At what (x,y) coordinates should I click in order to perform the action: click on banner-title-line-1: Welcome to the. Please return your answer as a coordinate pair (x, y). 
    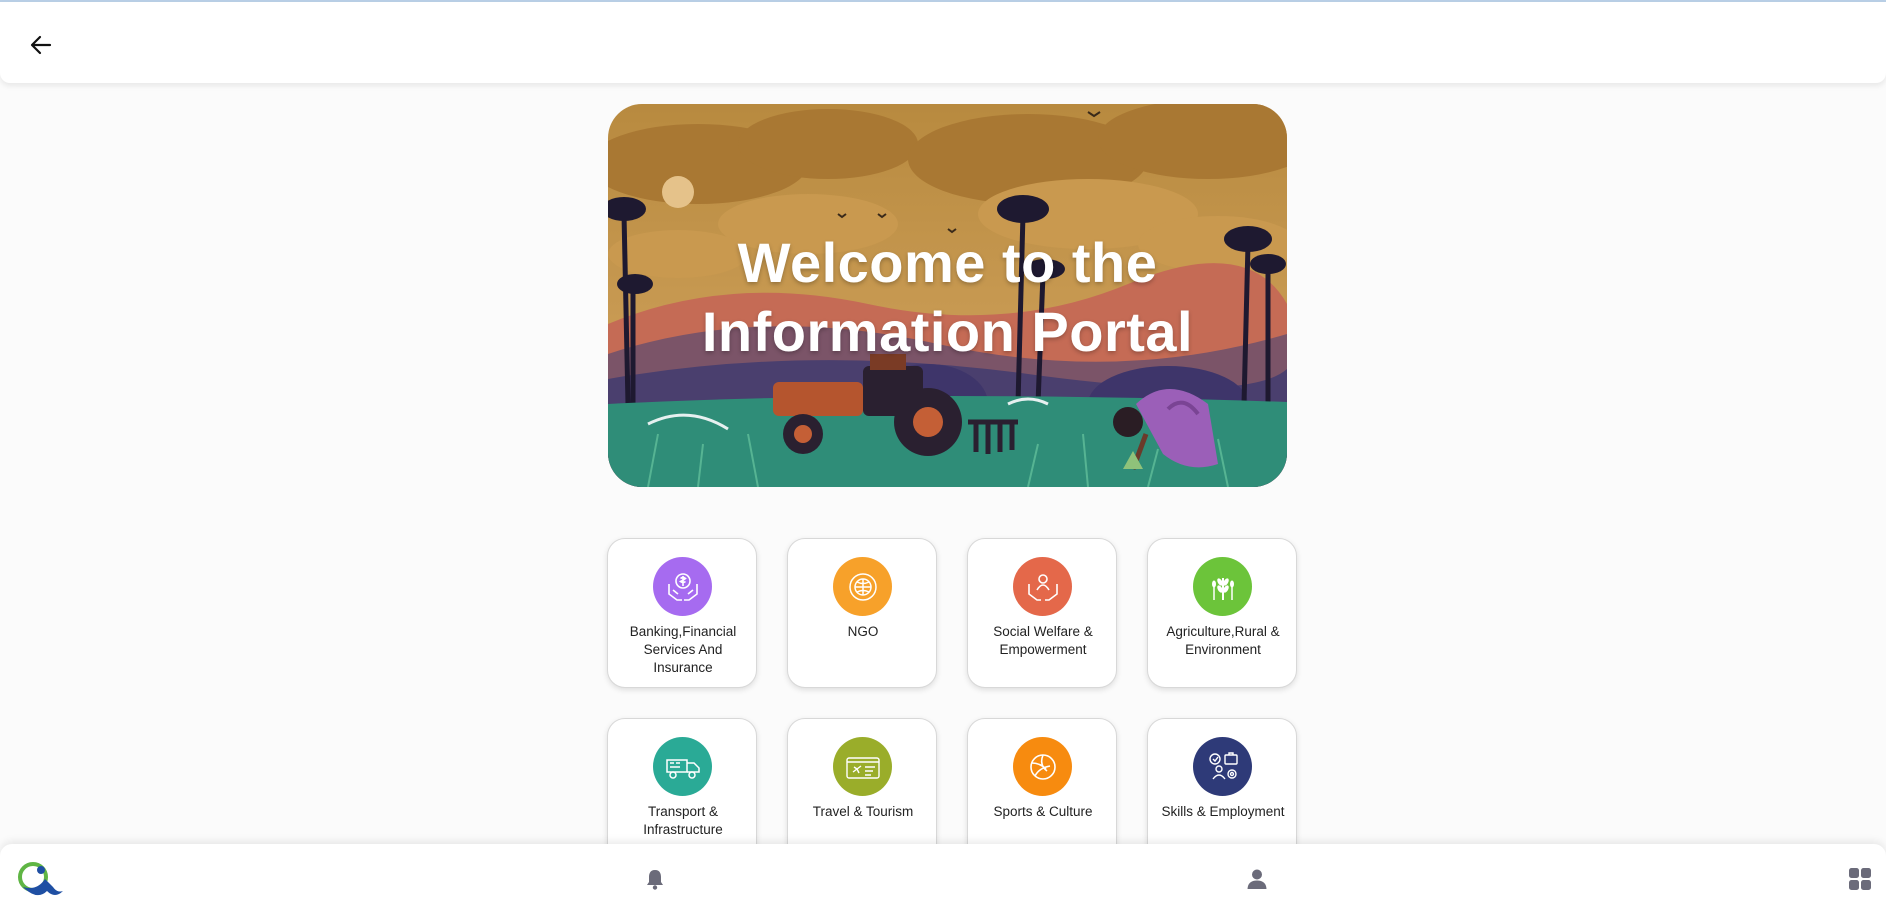
    Looking at the image, I should click on (947, 262).